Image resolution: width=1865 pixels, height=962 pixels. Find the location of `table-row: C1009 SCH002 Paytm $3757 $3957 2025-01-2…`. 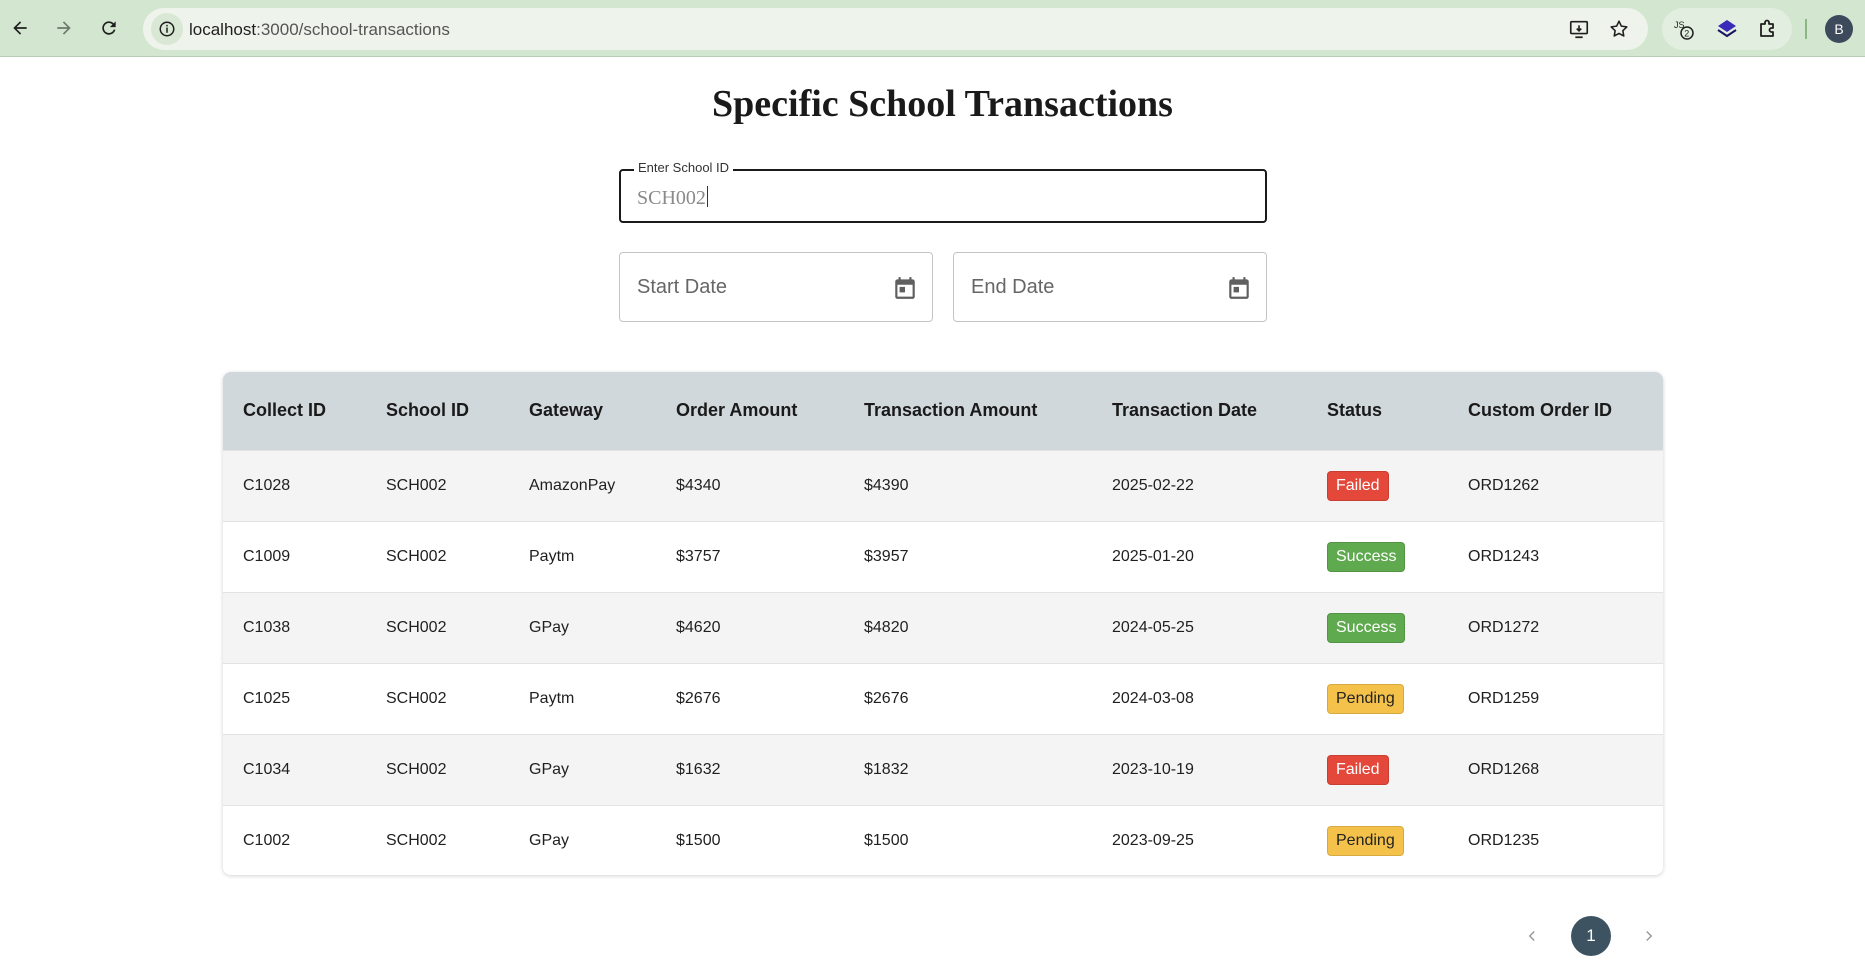

table-row: C1009 SCH002 Paytm $3757 $3957 2025-01-2… is located at coordinates (943, 556).